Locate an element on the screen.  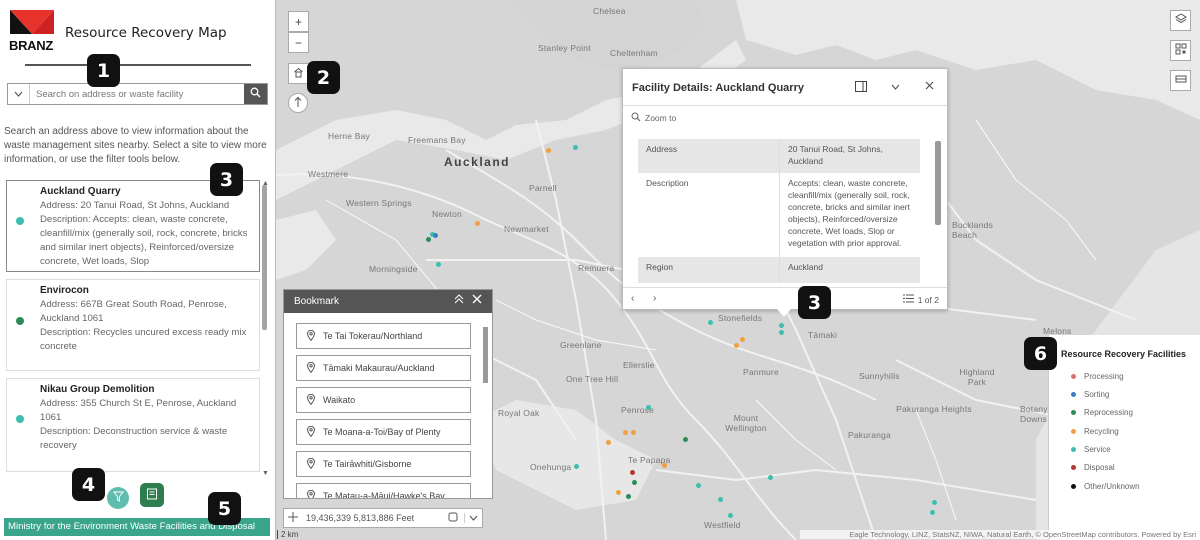
legend-item: Disposal is located at coordinates (1093, 467).